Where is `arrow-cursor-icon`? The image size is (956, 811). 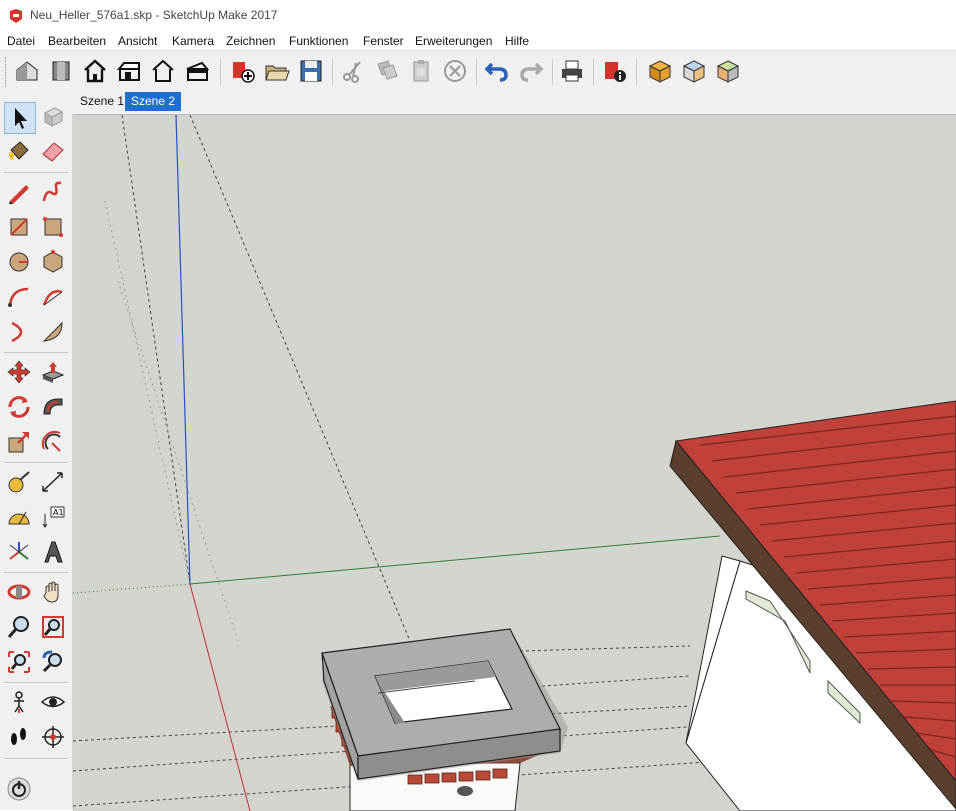 arrow-cursor-icon is located at coordinates (21, 118).